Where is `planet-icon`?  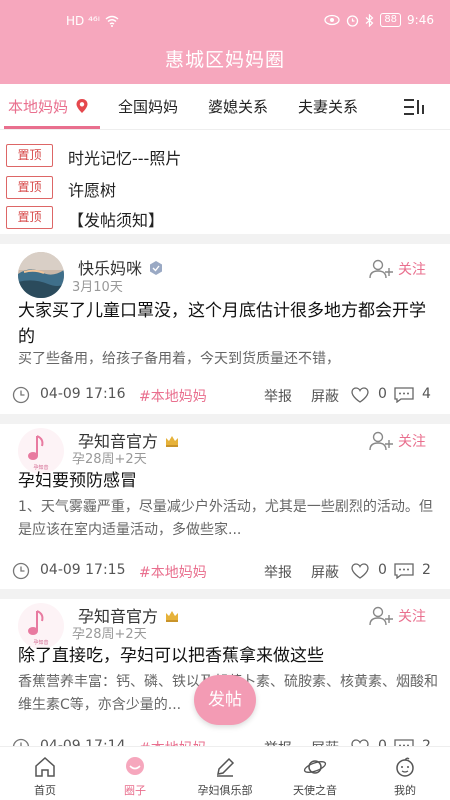
planet-icon is located at coordinates (315, 767).